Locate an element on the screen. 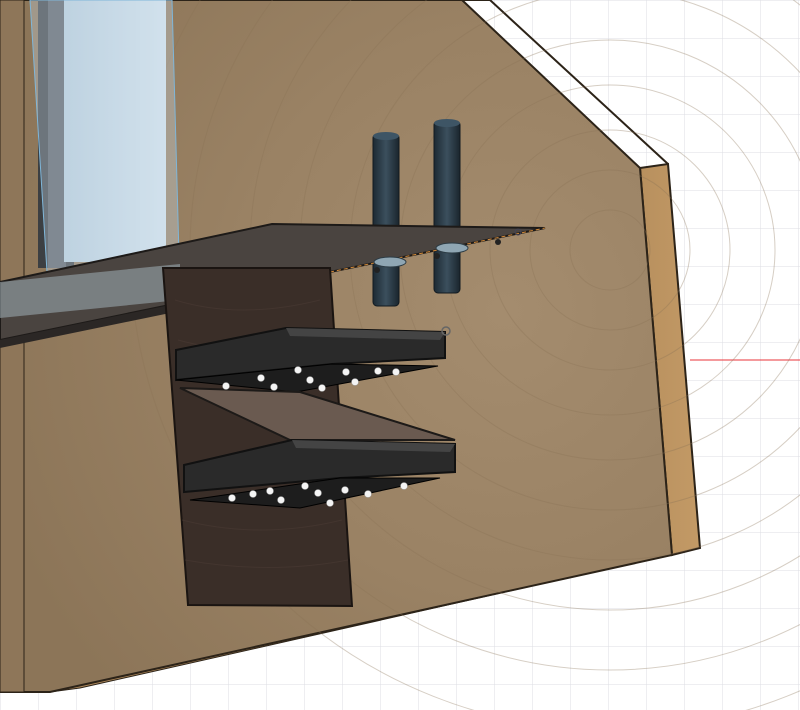 The image size is (800, 710). tube-left-cap is located at coordinates (386, 136).